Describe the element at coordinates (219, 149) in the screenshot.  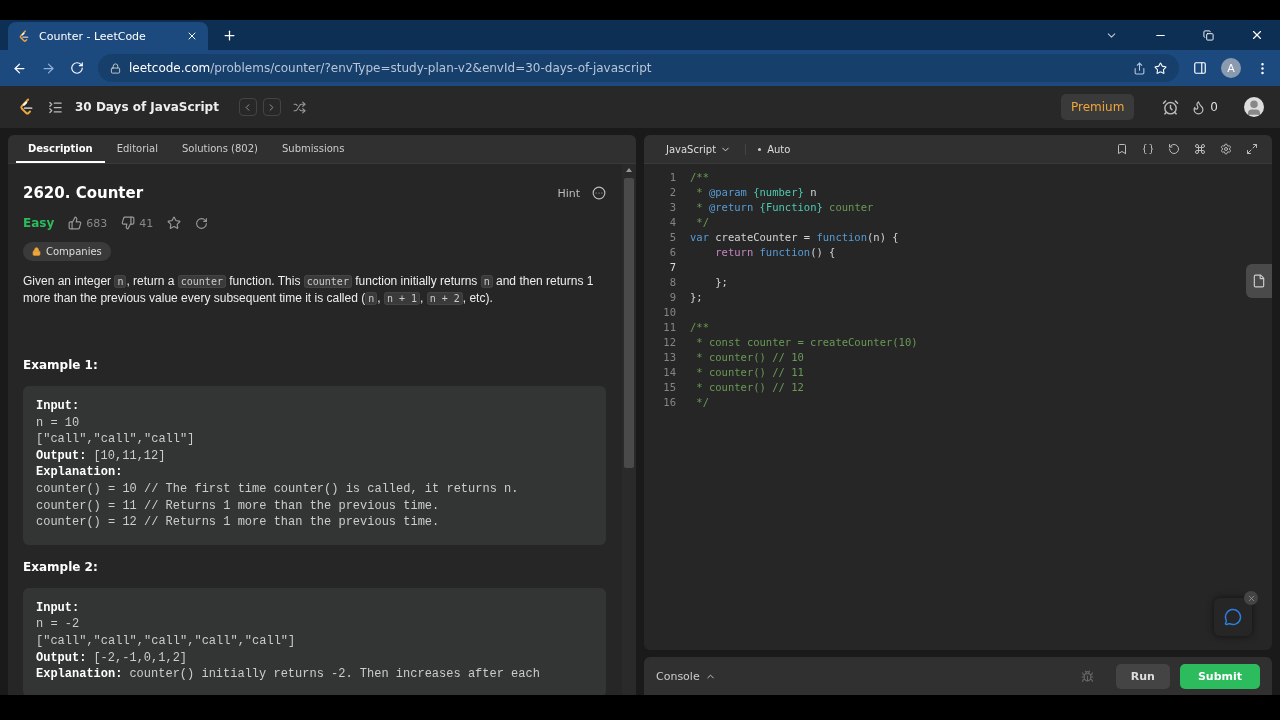
I see `description-tab: Solutions (802)` at that location.